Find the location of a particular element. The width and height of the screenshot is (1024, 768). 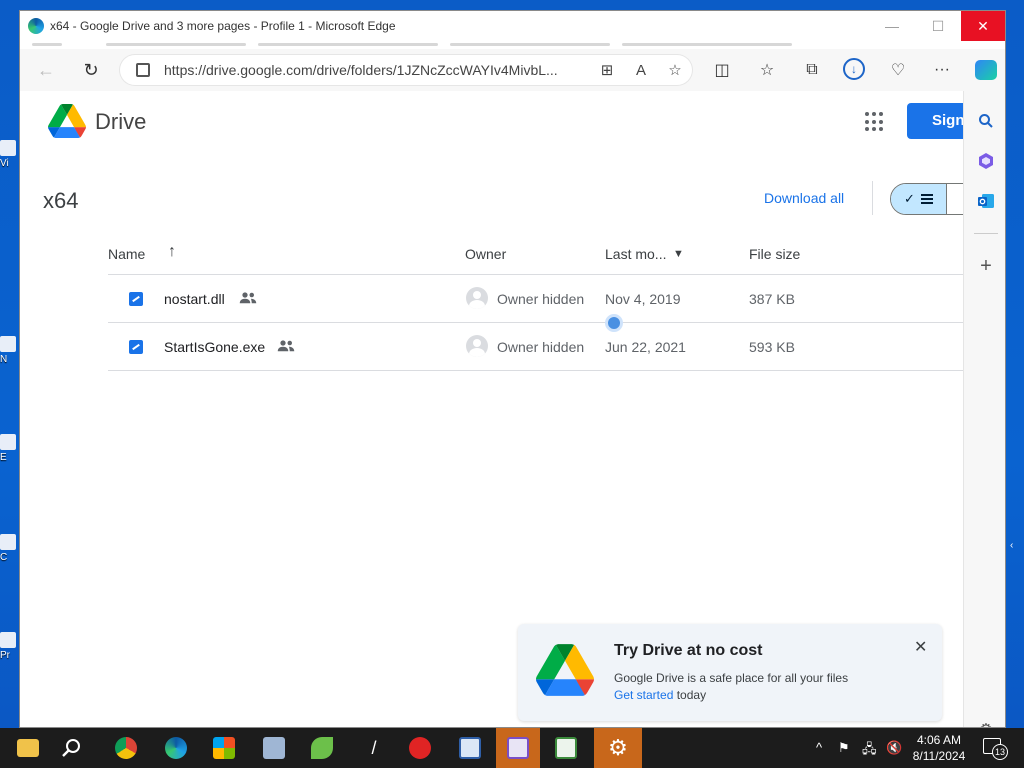

clock-time: 4:06 AM is located at coordinates (939, 740).